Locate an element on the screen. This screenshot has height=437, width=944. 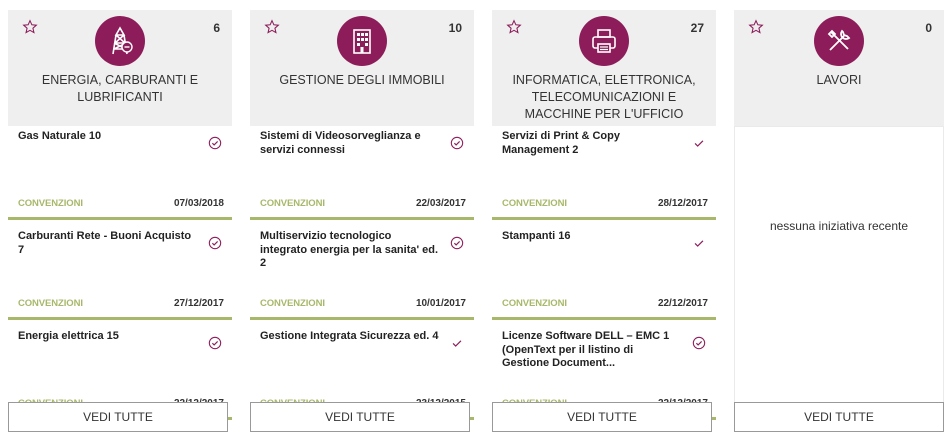
initiative-date: 28/12/2017 is located at coordinates (682, 203).